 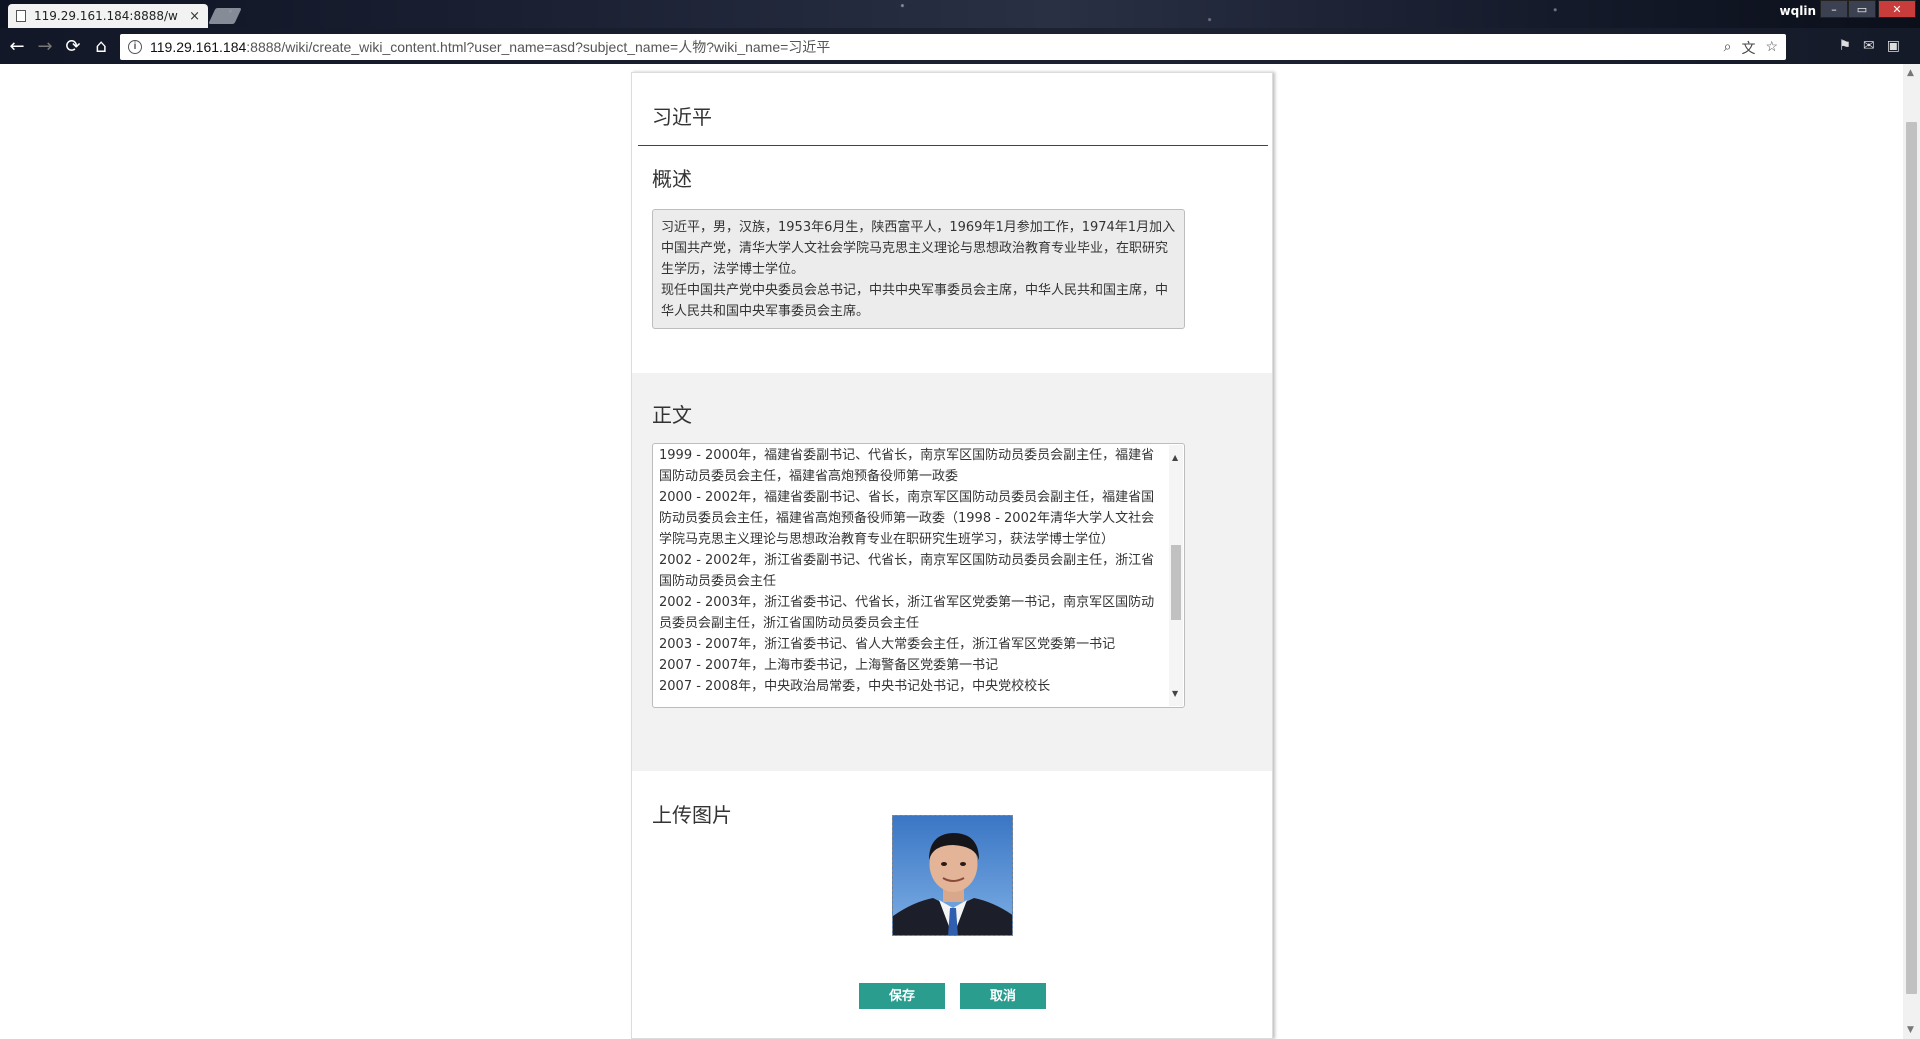 What do you see at coordinates (225, 16) in the screenshot?
I see `new-tab-button` at bounding box center [225, 16].